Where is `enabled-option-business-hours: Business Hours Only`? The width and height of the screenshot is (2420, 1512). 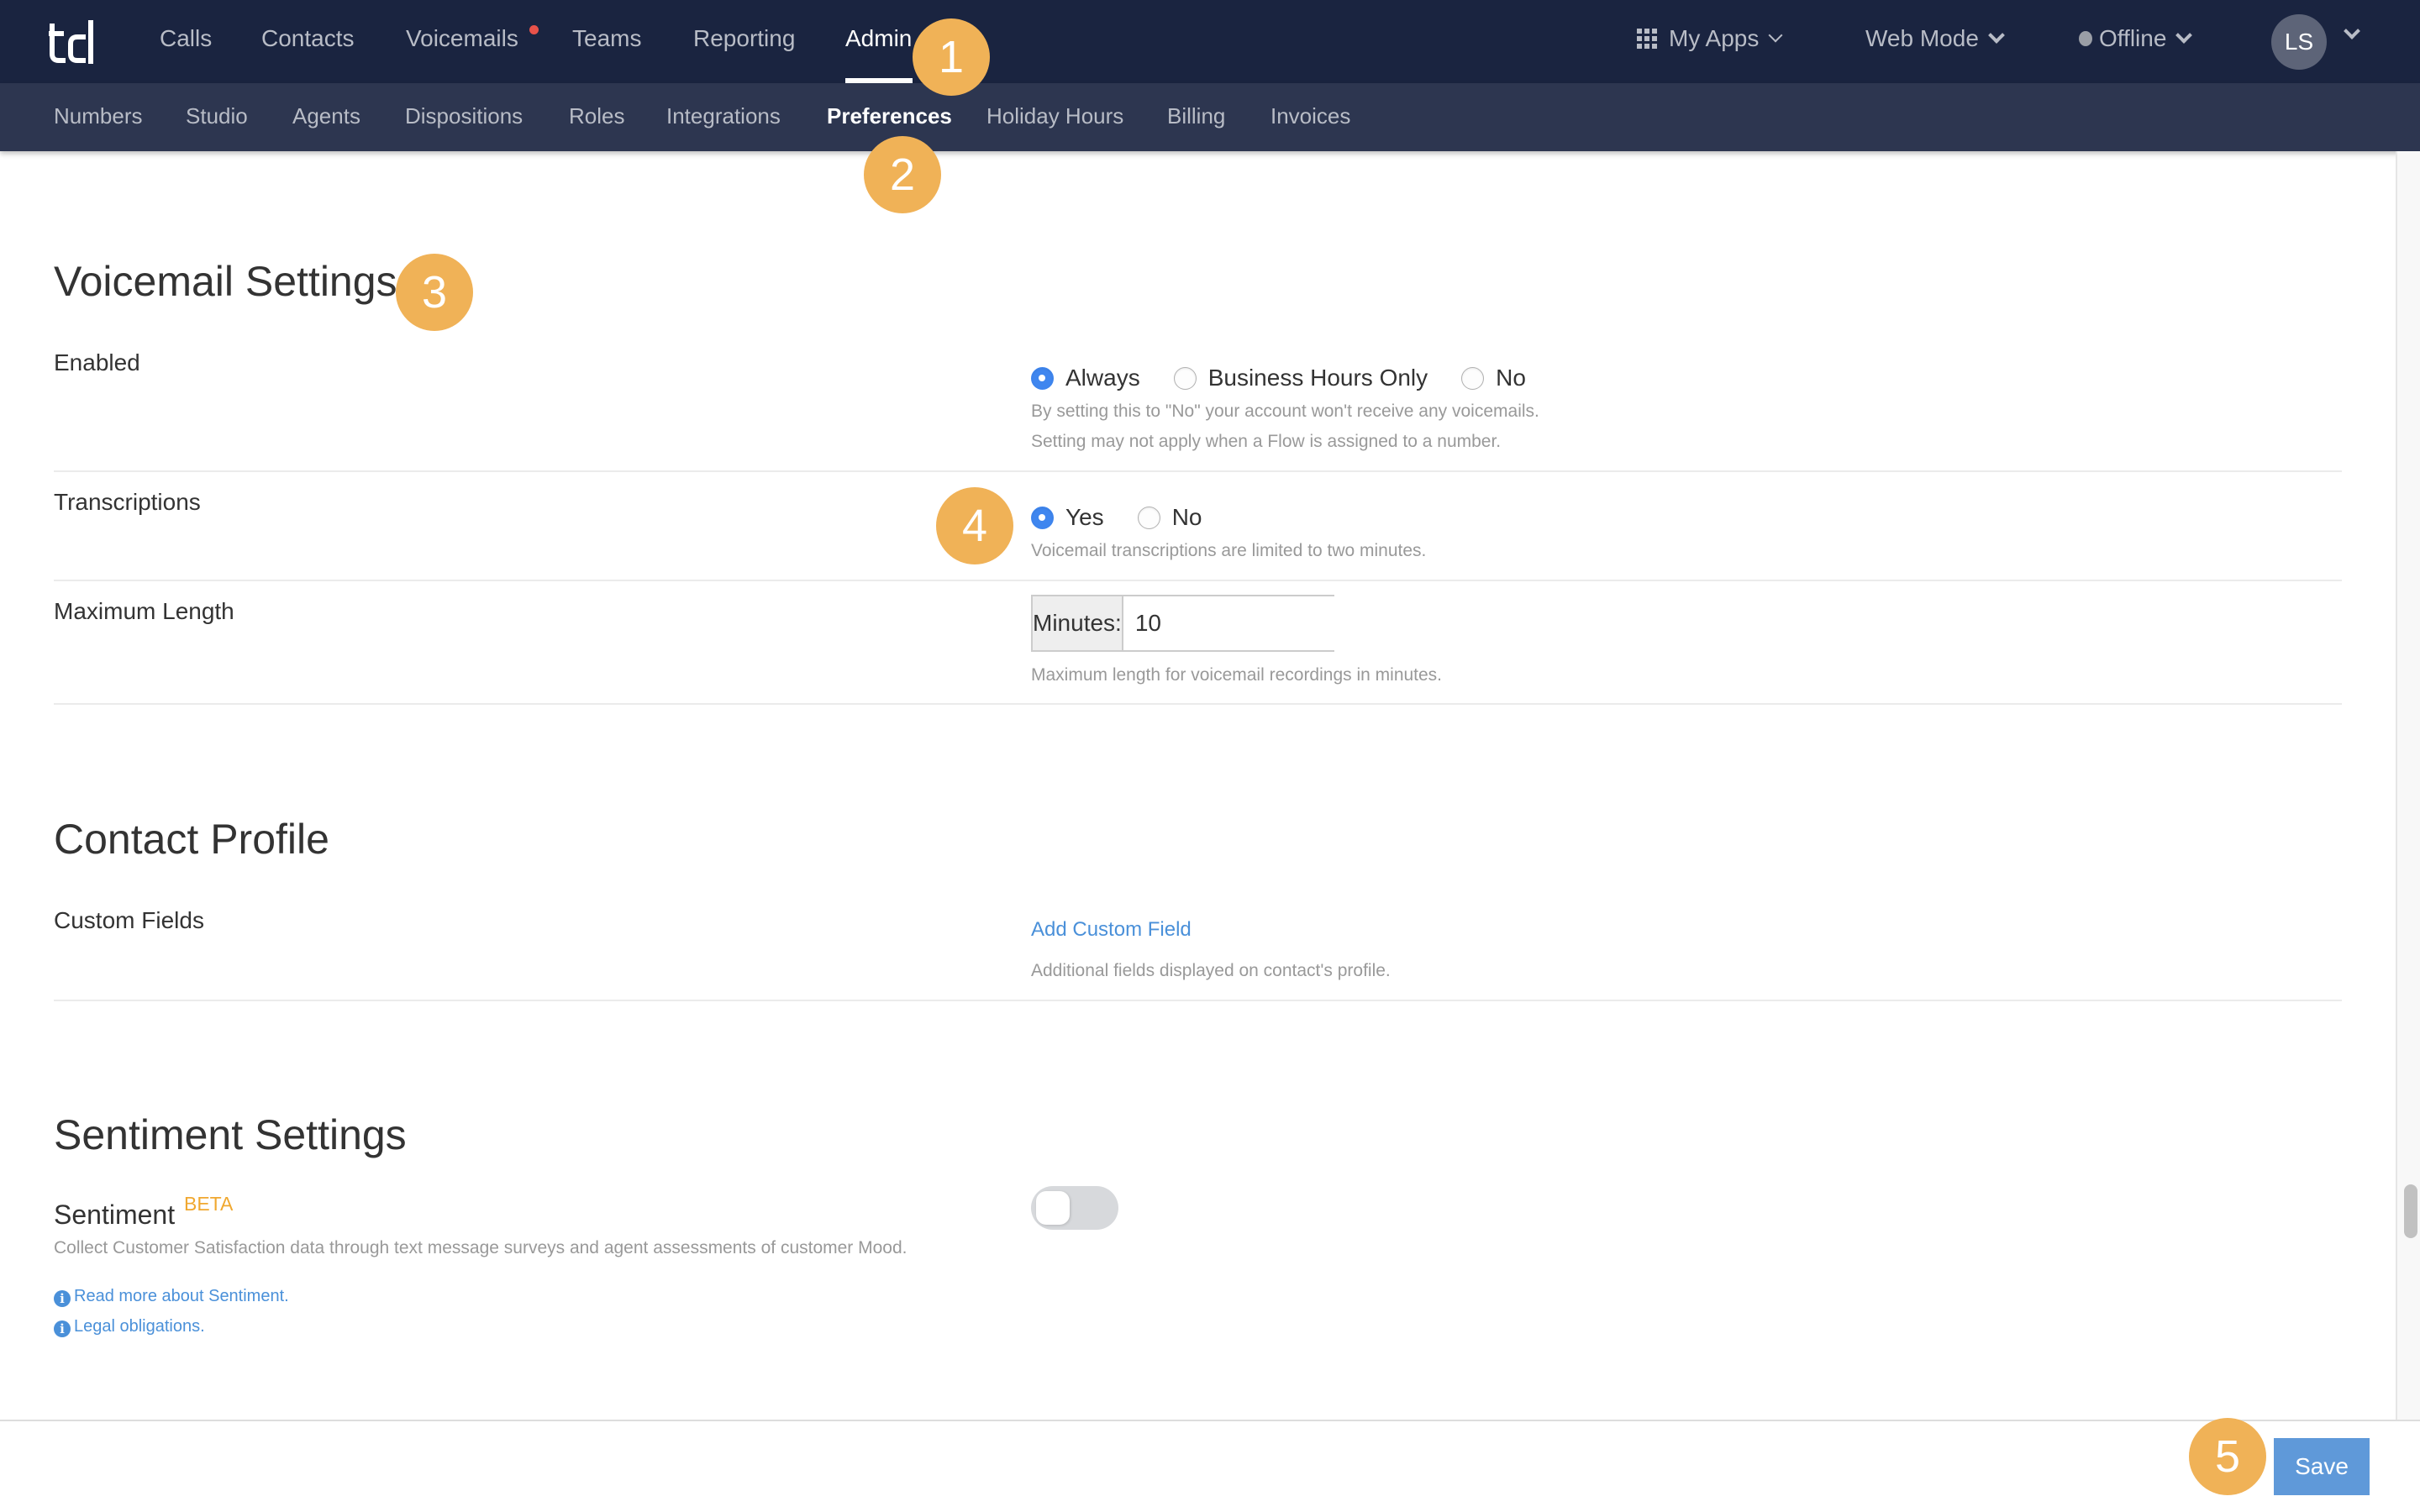 enabled-option-business-hours: Business Hours Only is located at coordinates (1300, 378).